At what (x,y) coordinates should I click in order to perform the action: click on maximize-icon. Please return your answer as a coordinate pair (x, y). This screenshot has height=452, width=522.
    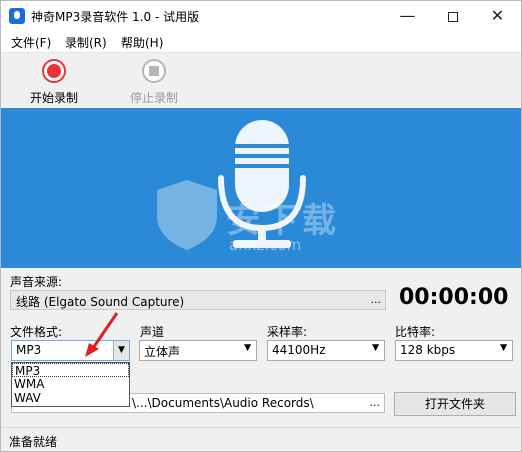
    Looking at the image, I should click on (452, 16).